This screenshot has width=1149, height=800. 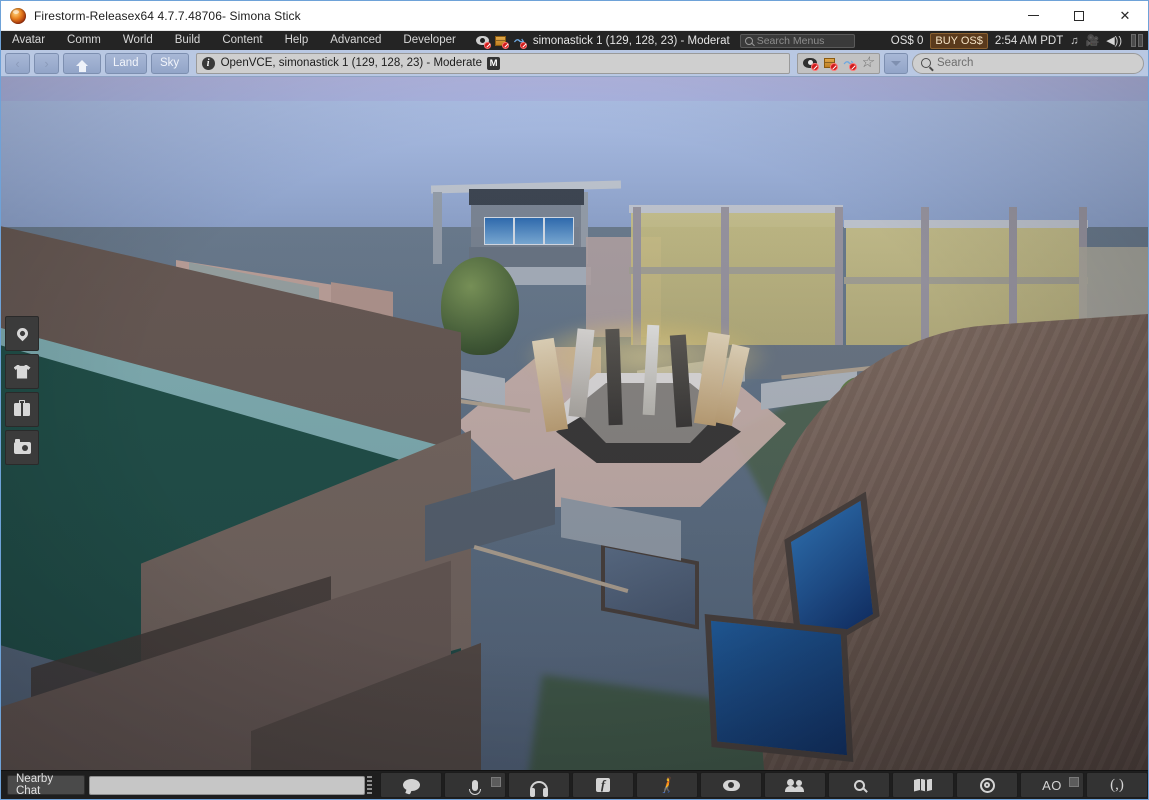 I want to click on chat-button, so click(x=411, y=785).